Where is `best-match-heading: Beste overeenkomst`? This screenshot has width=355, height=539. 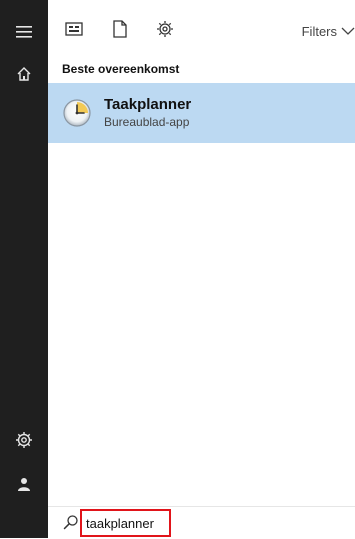 best-match-heading: Beste overeenkomst is located at coordinates (121, 69).